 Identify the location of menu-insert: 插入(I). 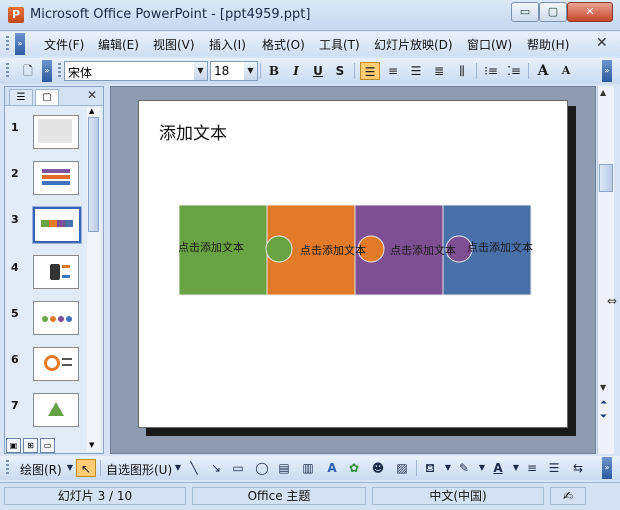
(227, 44).